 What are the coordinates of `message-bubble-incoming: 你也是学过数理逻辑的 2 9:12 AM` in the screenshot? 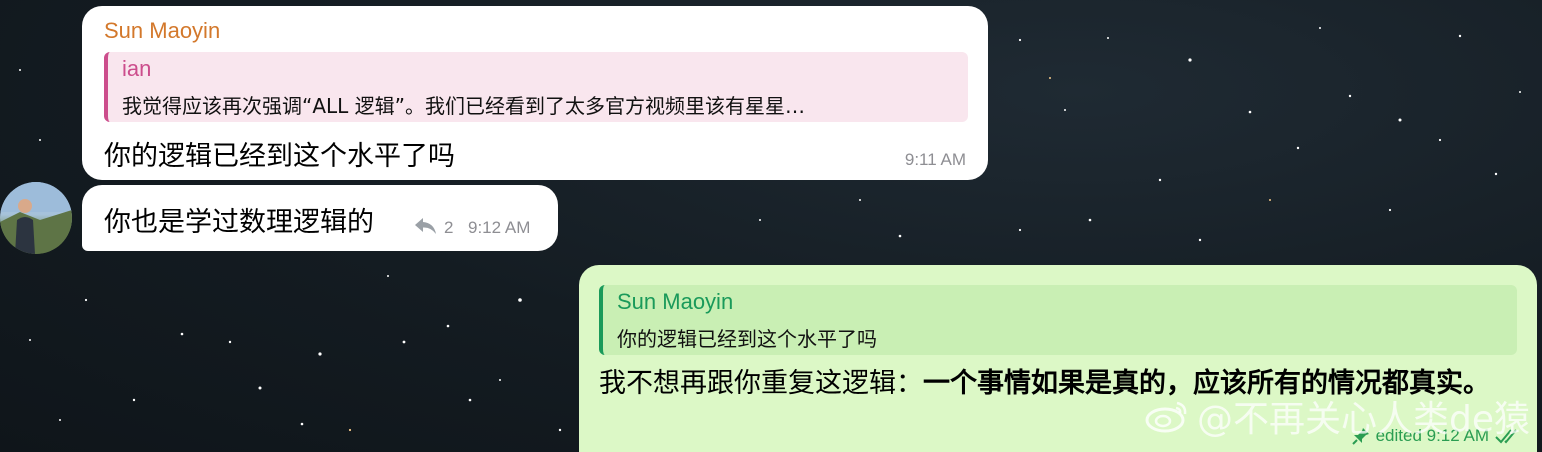 It's located at (320, 218).